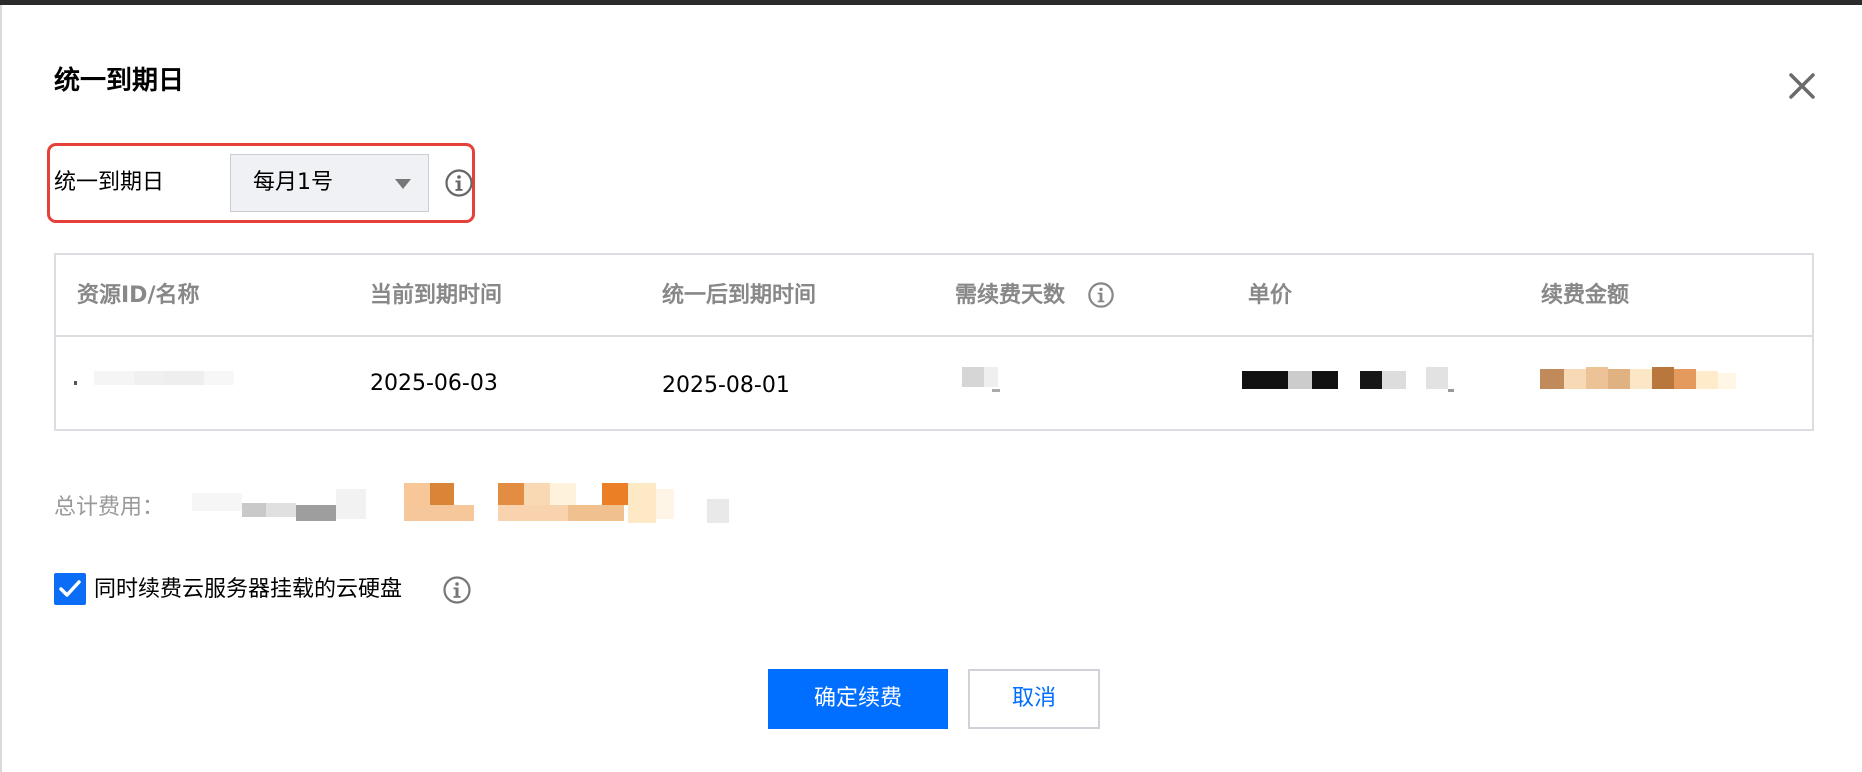 Image resolution: width=1862 pixels, height=772 pixels. I want to click on table-header: 资源ID/名称 当前到期时间 统一后到期时间 需续费天数 单价 续费金额, so click(934, 296).